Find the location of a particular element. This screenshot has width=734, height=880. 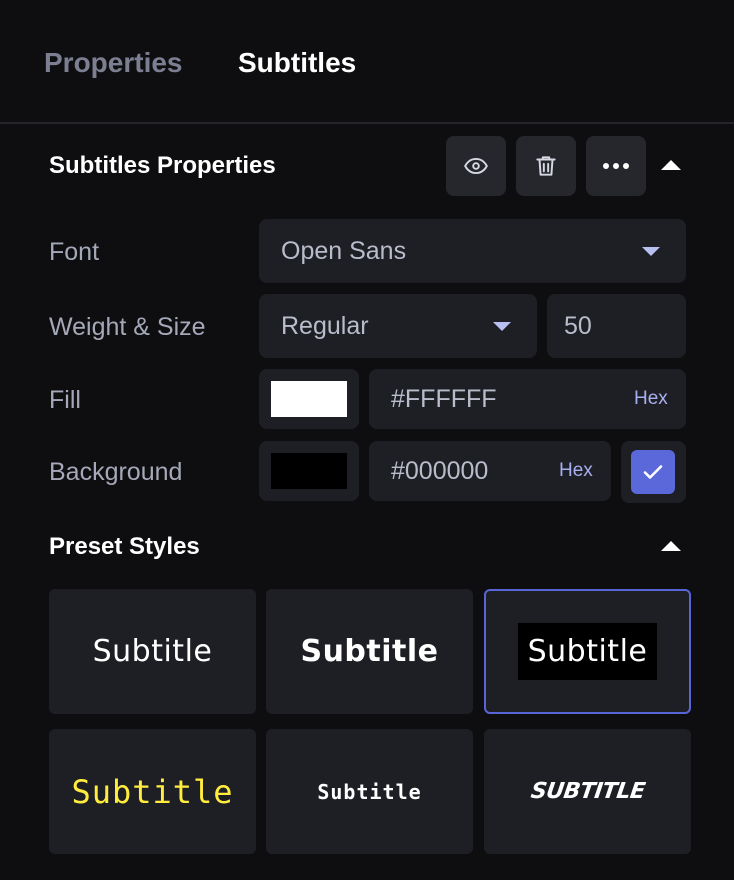

fill-label: Fill is located at coordinates (65, 400).